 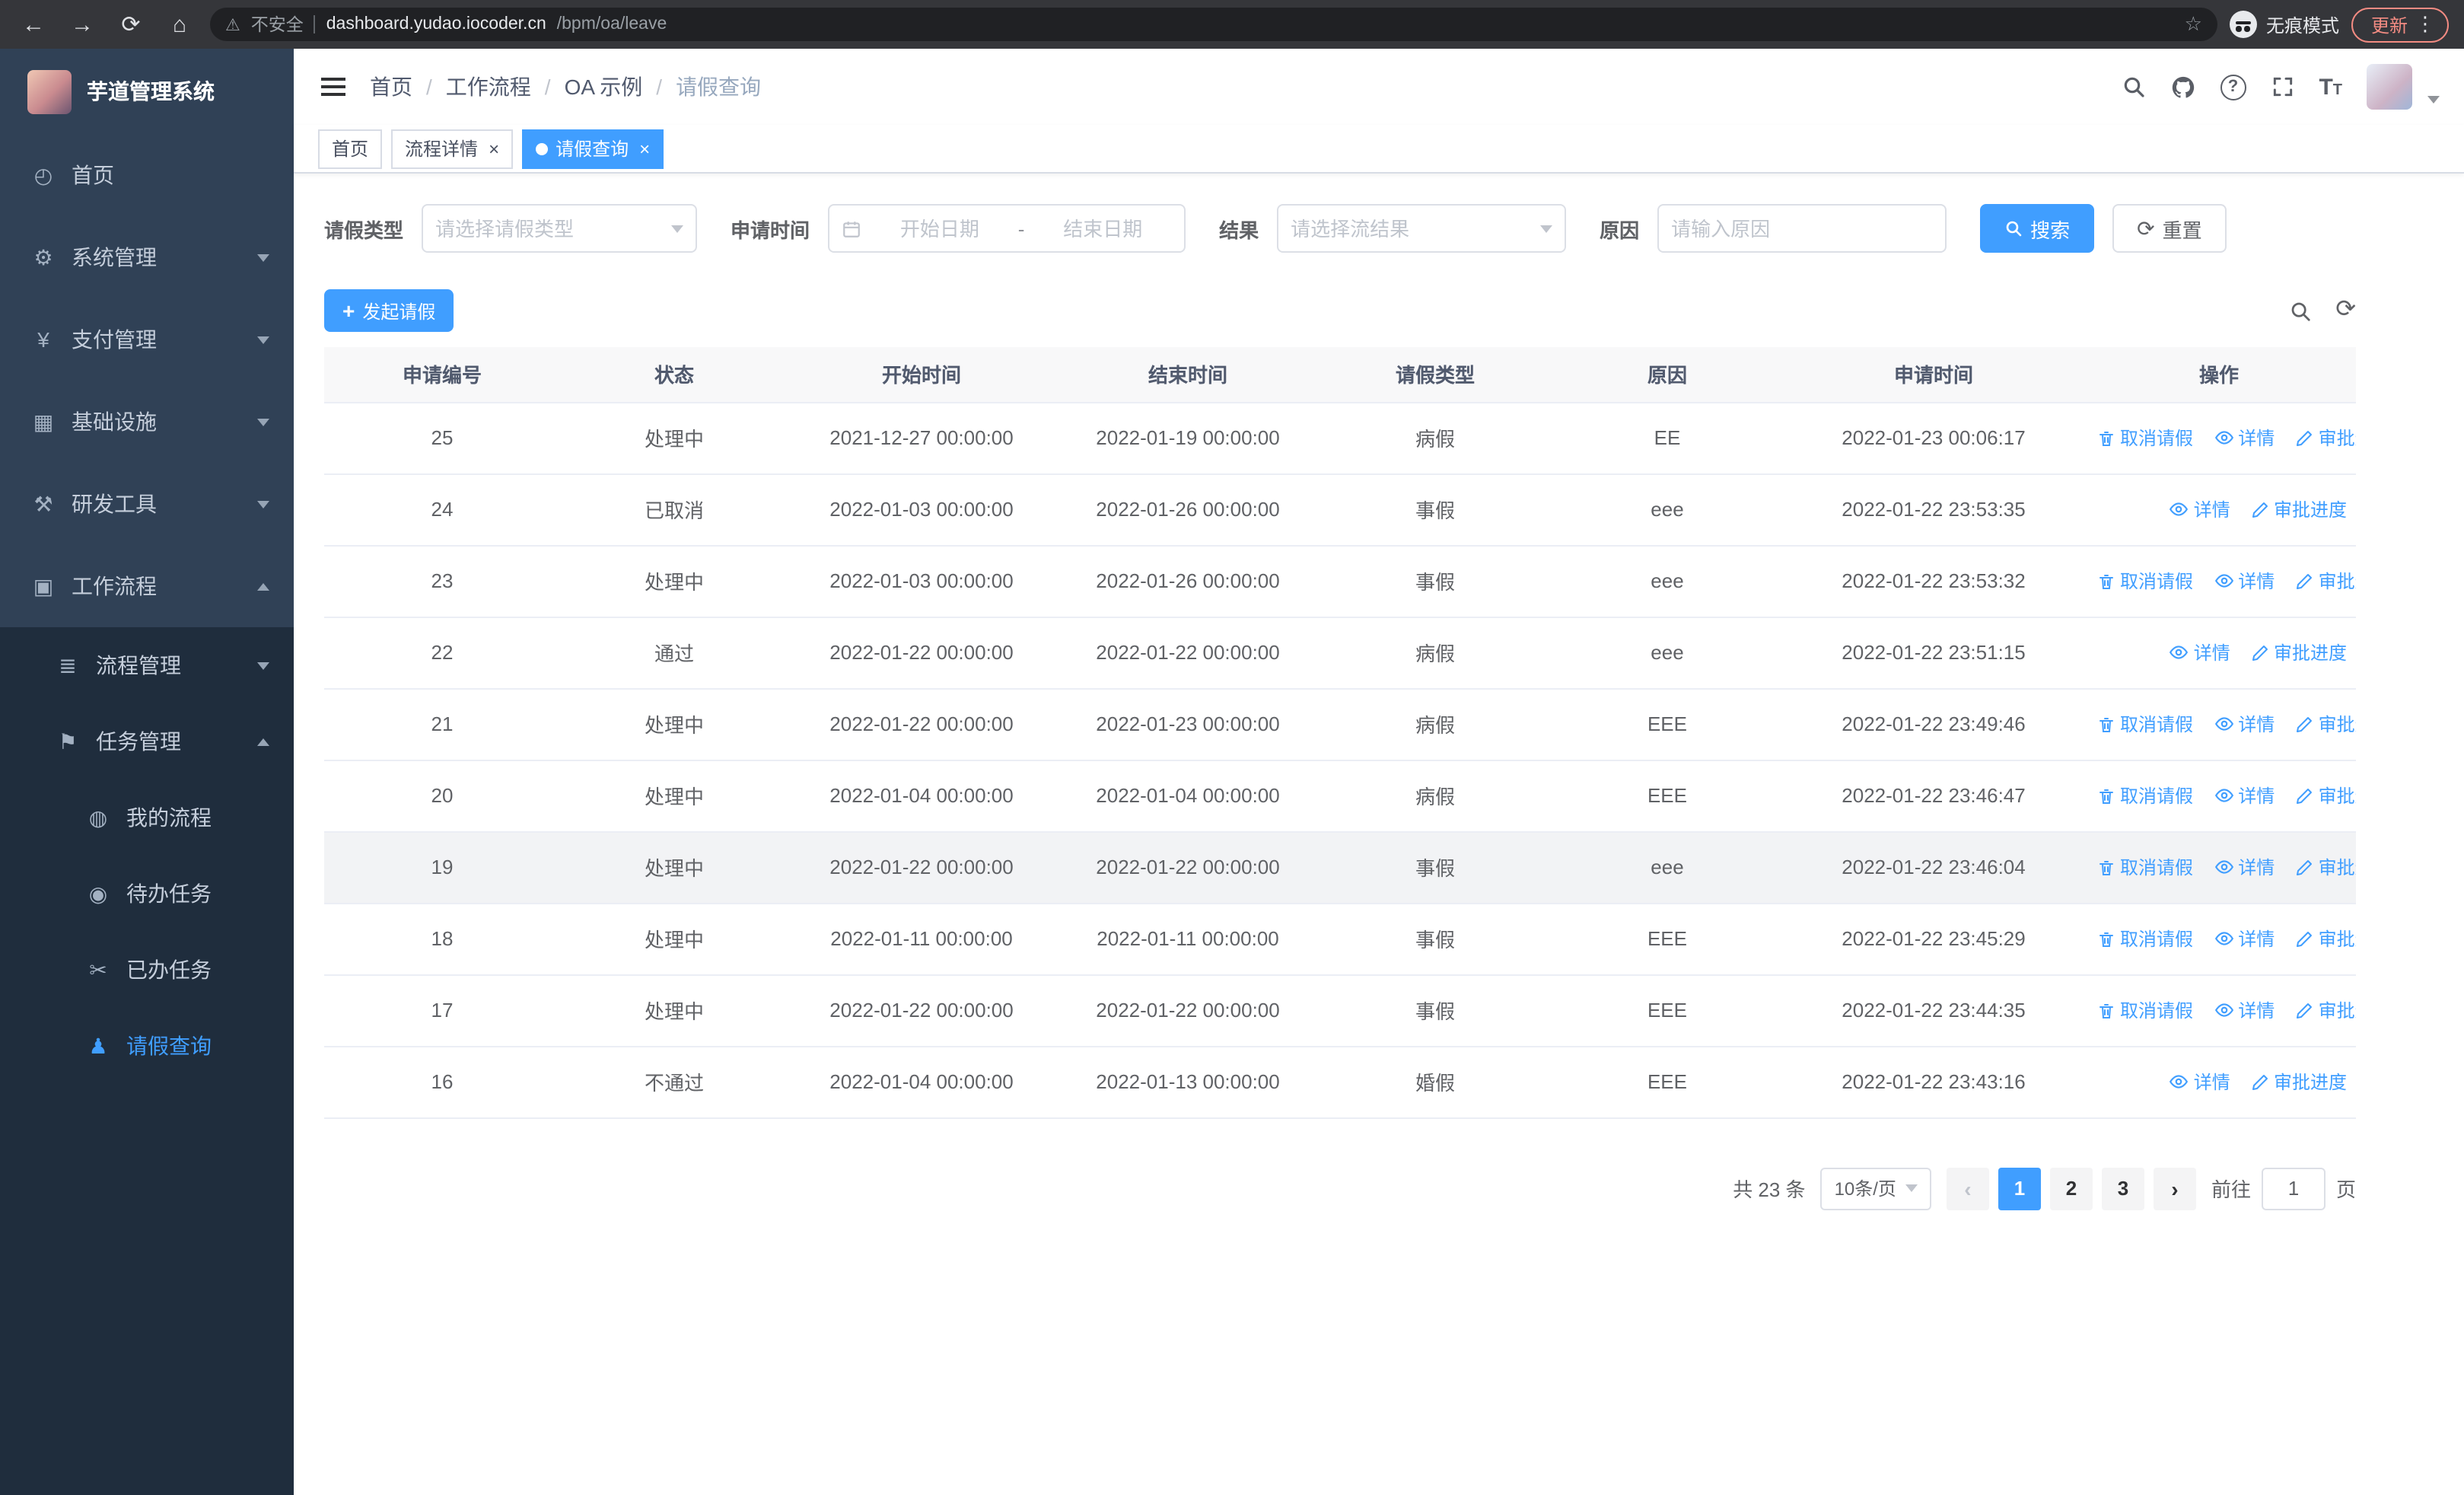 I want to click on browser-reload-icon: ⟳, so click(x=131, y=25).